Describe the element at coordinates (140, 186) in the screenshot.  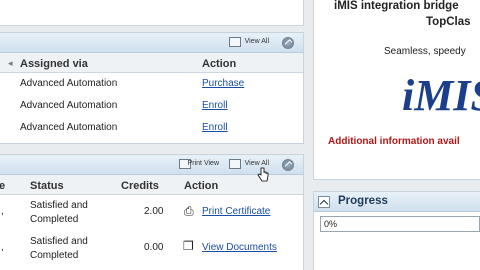
I see `col-credits: Credits` at that location.